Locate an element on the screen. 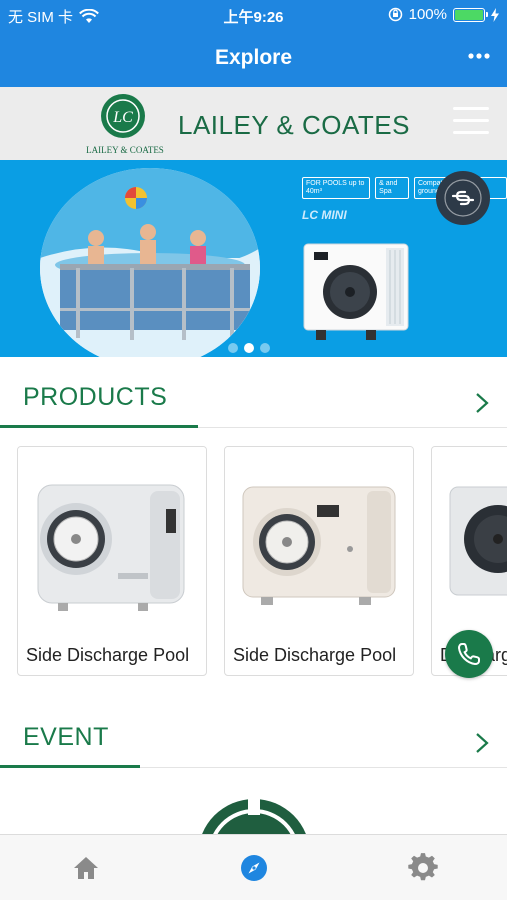  brand-logo: LC LAILEY & COATES is located at coordinates (125, 125).